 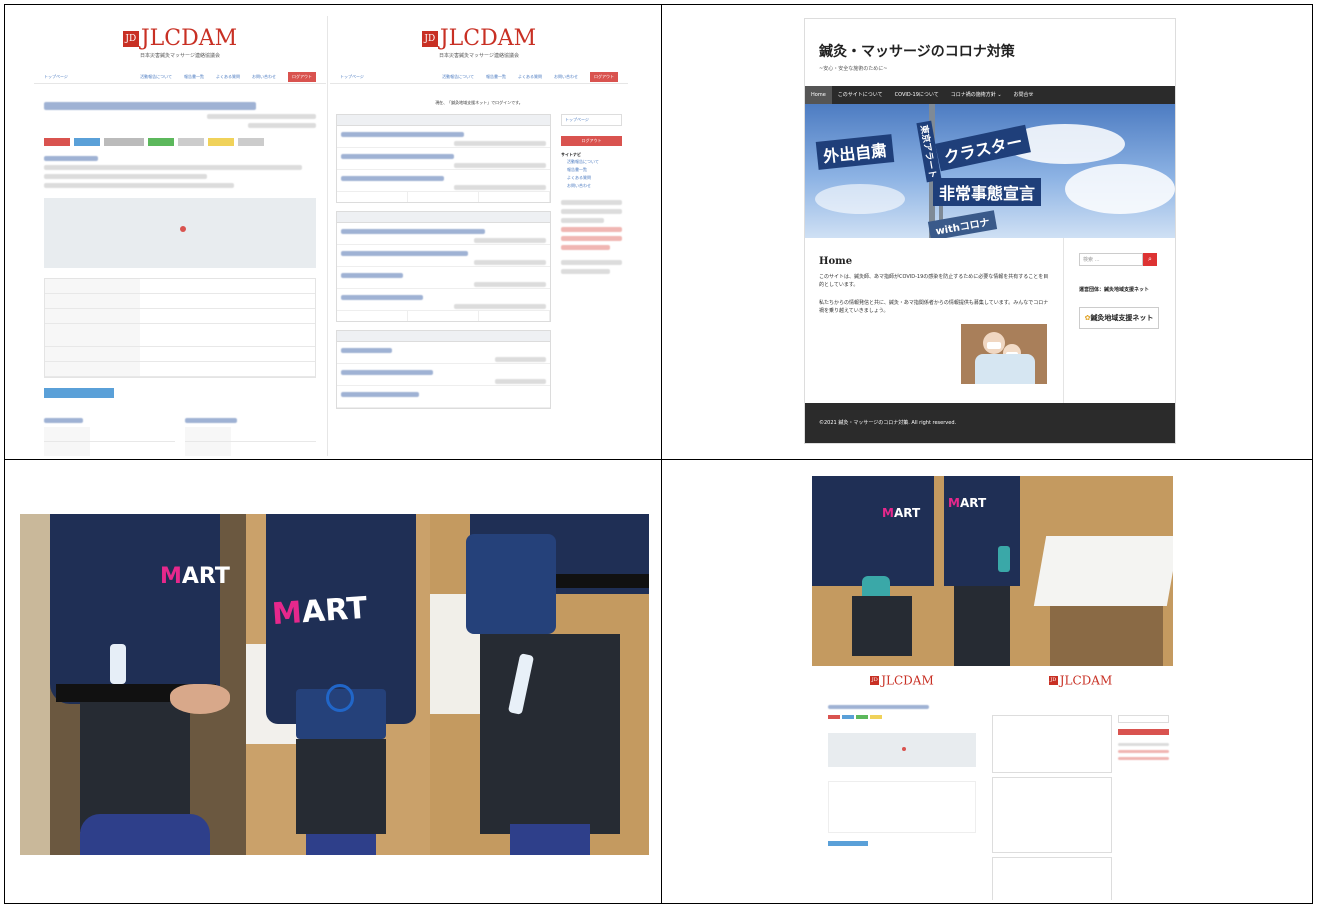 I want to click on sidebar-link: 活動報告について, so click(x=591, y=162).